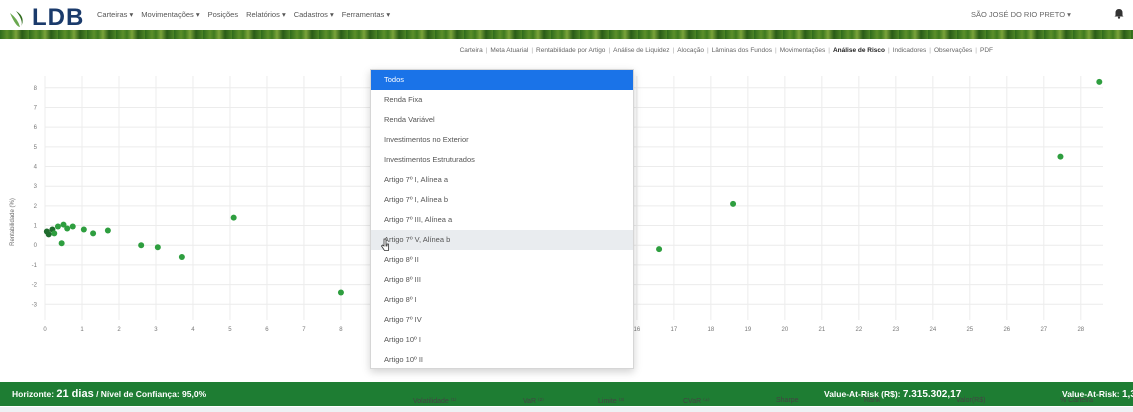 This screenshot has height=412, width=1133. What do you see at coordinates (970, 400) in the screenshot?
I see `th-valor: Valor(R$)` at bounding box center [970, 400].